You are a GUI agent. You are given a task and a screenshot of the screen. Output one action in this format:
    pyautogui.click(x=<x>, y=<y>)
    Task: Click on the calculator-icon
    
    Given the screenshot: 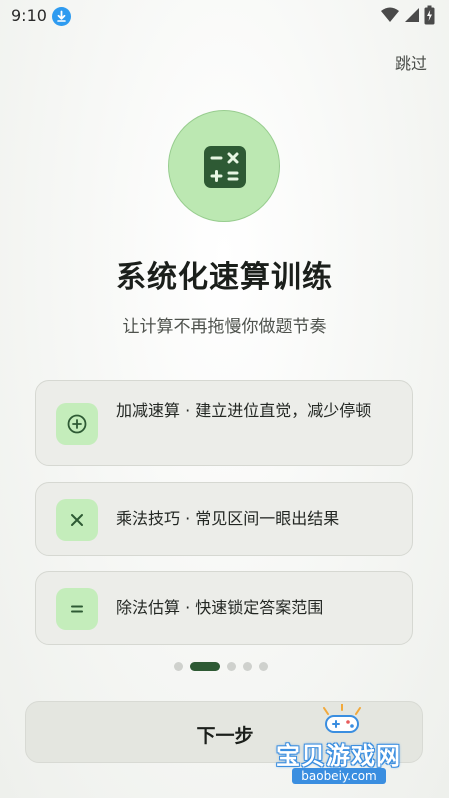 What is the action you would take?
    pyautogui.click(x=225, y=167)
    